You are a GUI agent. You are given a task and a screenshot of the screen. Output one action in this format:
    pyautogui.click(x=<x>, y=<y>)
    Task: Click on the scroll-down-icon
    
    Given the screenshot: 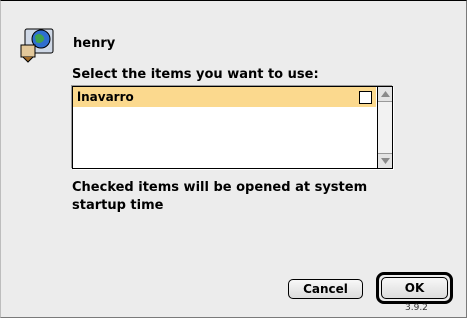 What is the action you would take?
    pyautogui.click(x=385, y=160)
    